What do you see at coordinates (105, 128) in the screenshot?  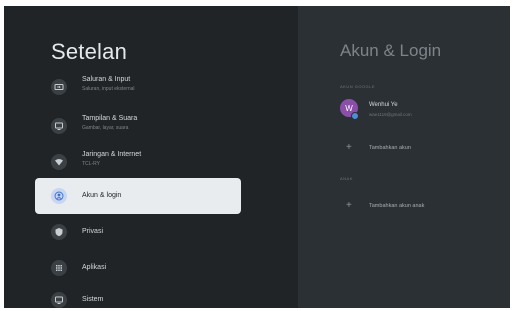 I see `menu-item-subtitle: Gambar, layar, suara` at bounding box center [105, 128].